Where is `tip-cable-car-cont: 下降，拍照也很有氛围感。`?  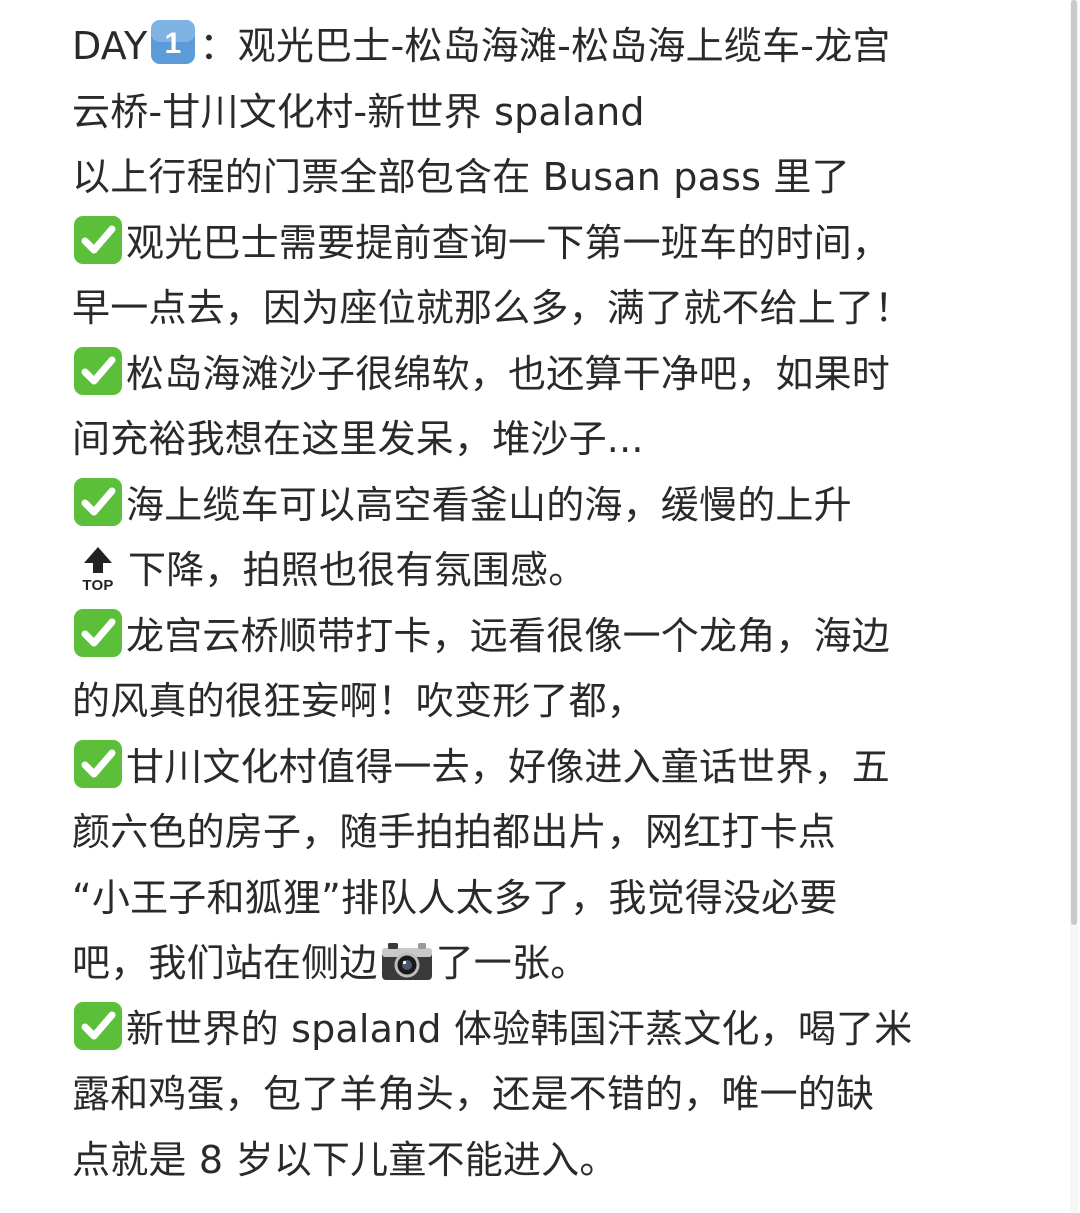
tip-cable-car-cont: 下降，拍照也很有氛围感。 is located at coordinates (357, 570).